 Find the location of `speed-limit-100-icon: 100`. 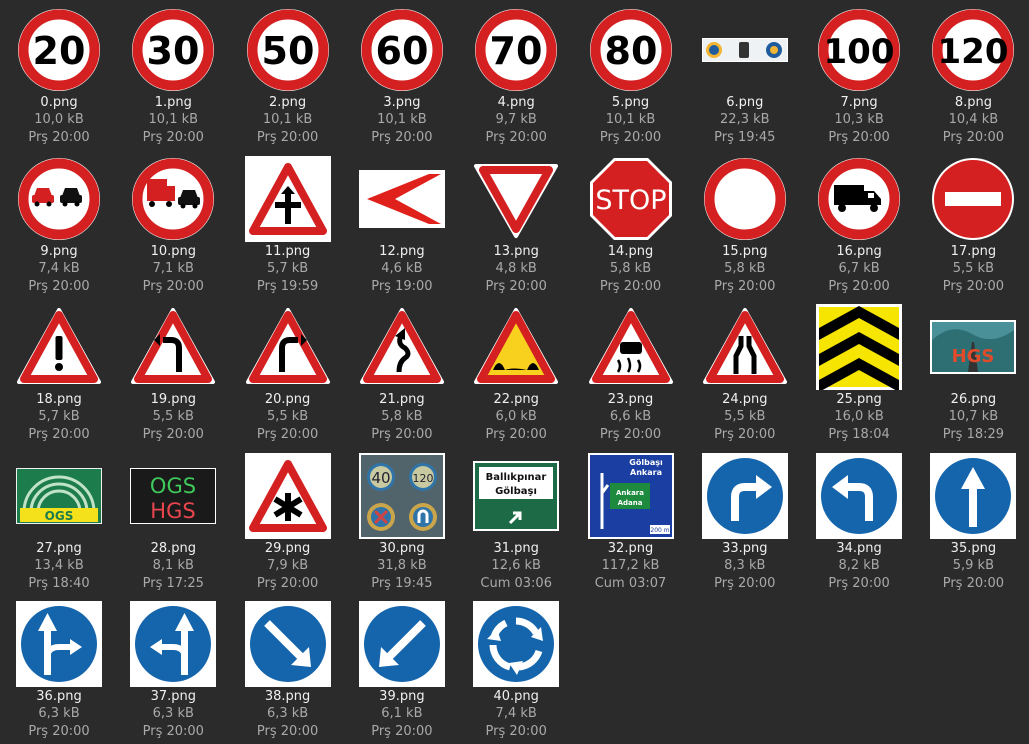

speed-limit-100-icon: 100 is located at coordinates (859, 50).